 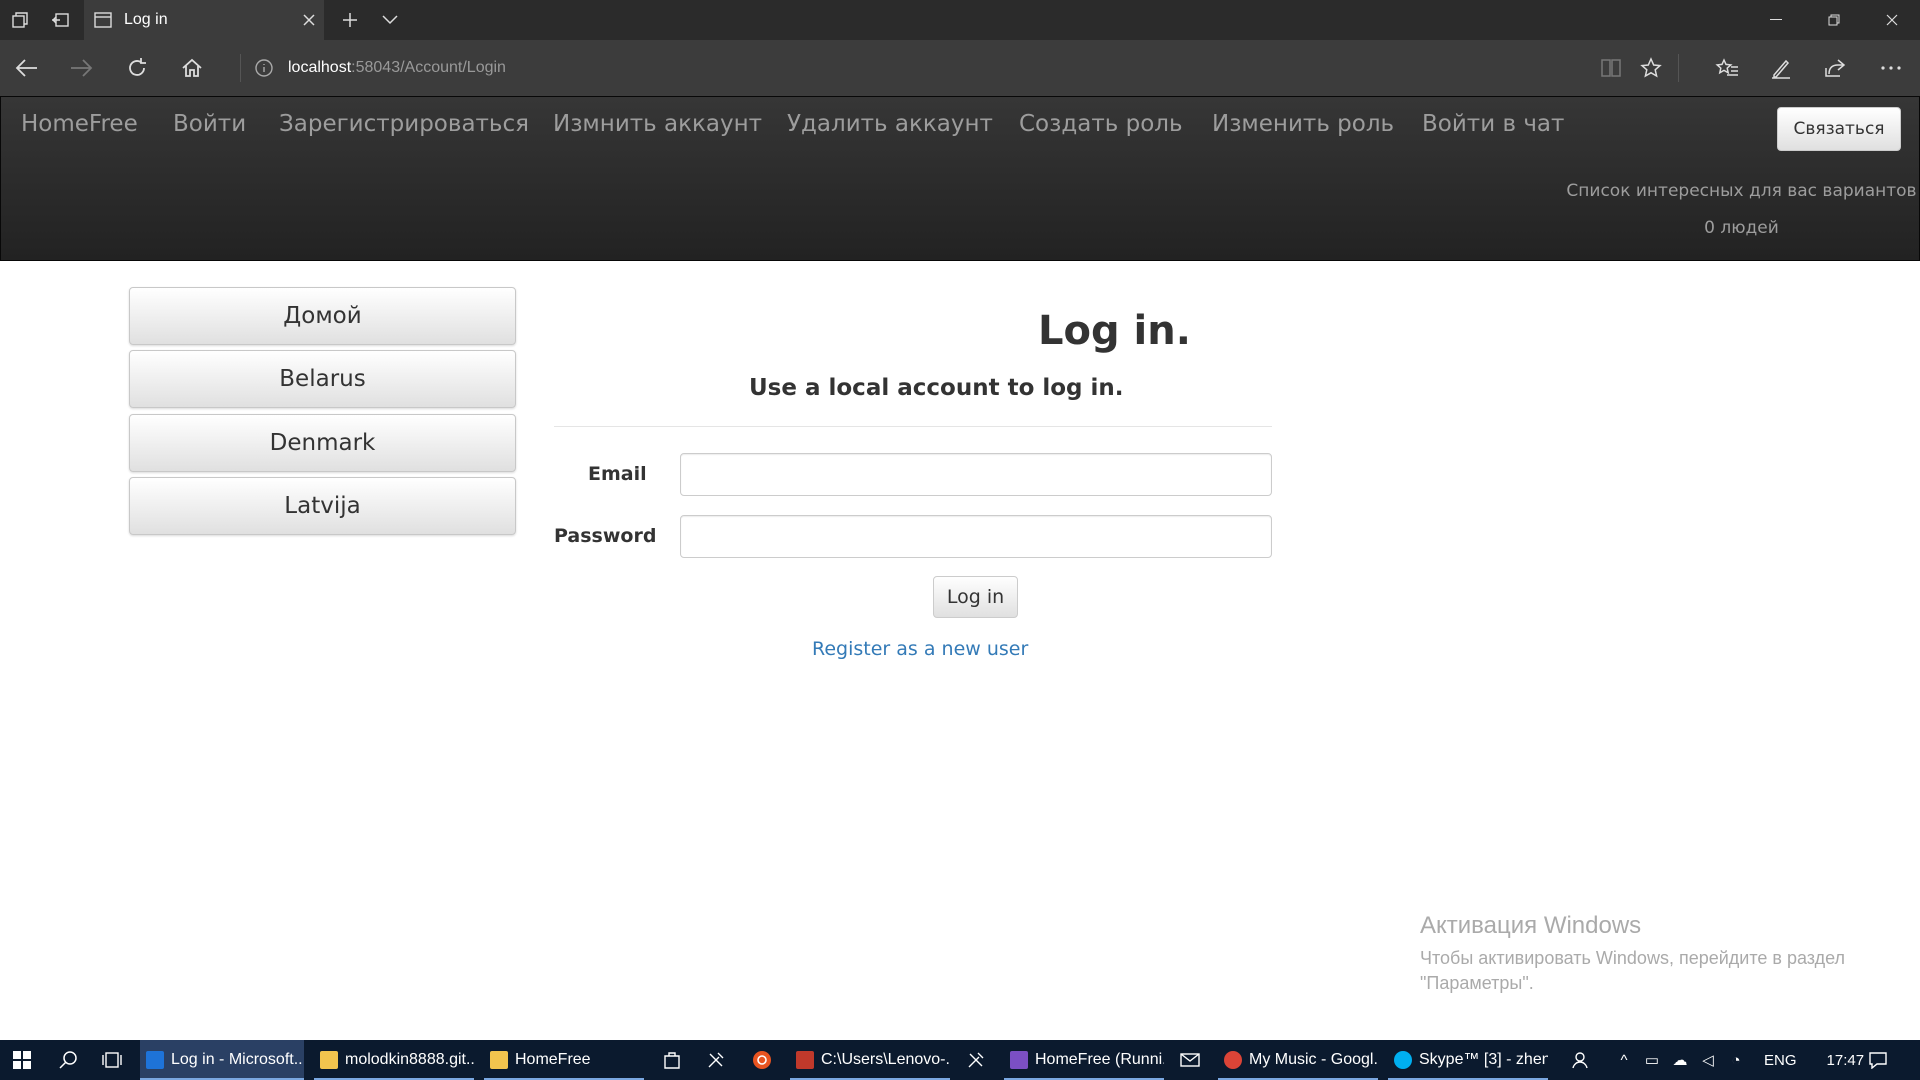 What do you see at coordinates (1493, 126) in the screenshot?
I see `nav-enter-chat: Войти в чат` at bounding box center [1493, 126].